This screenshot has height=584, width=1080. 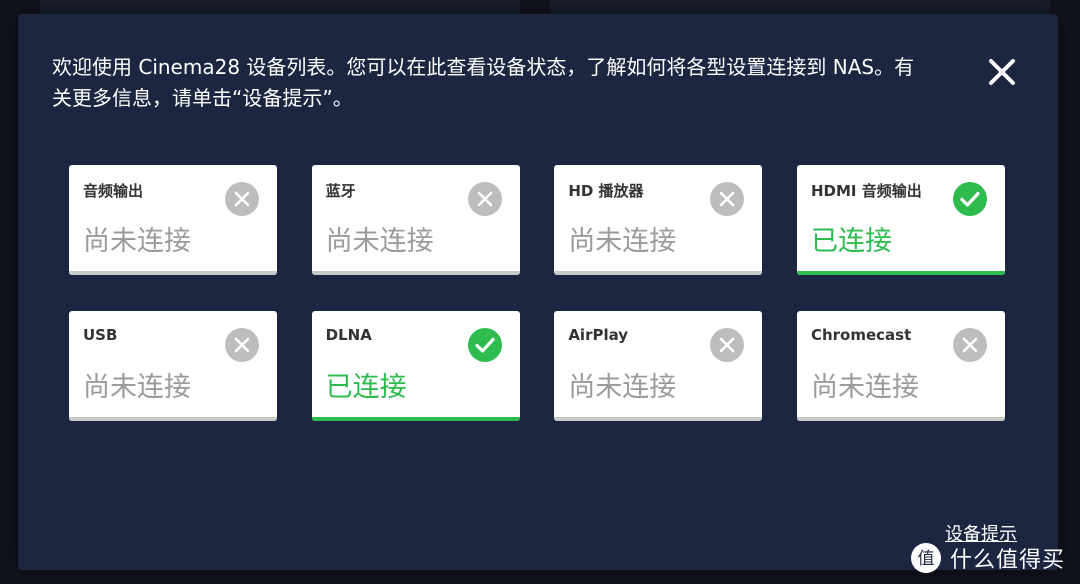 I want to click on close-button, so click(x=1002, y=72).